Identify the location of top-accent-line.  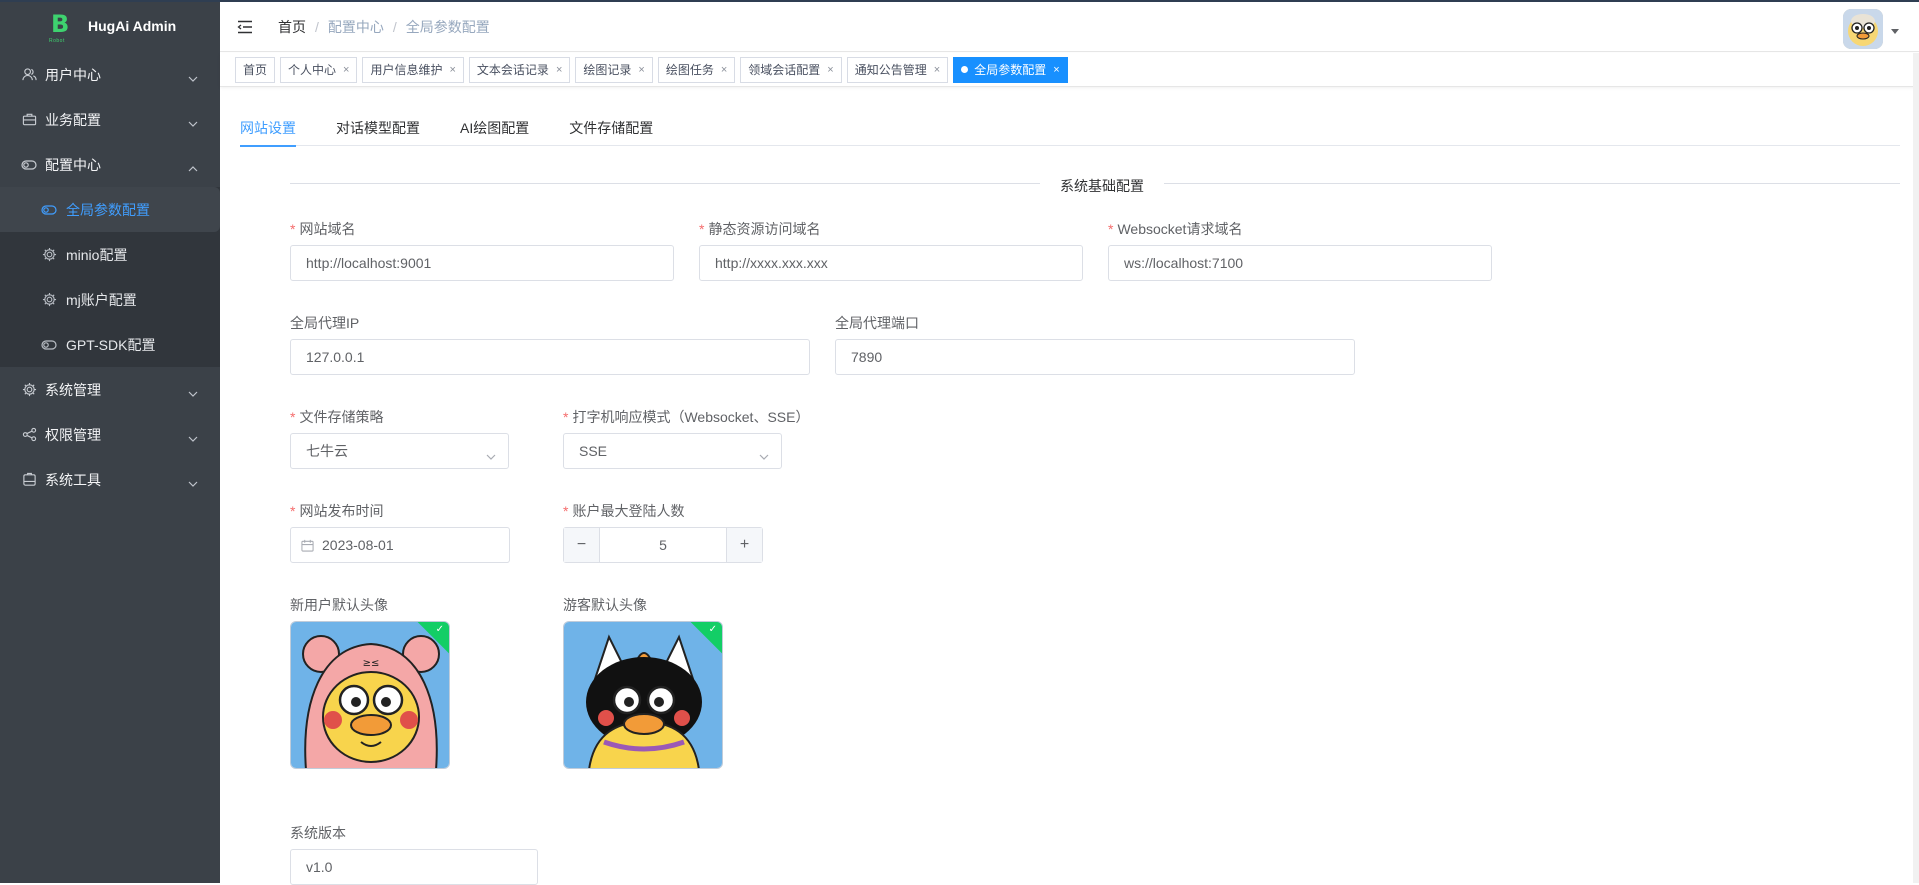
(959, 1).